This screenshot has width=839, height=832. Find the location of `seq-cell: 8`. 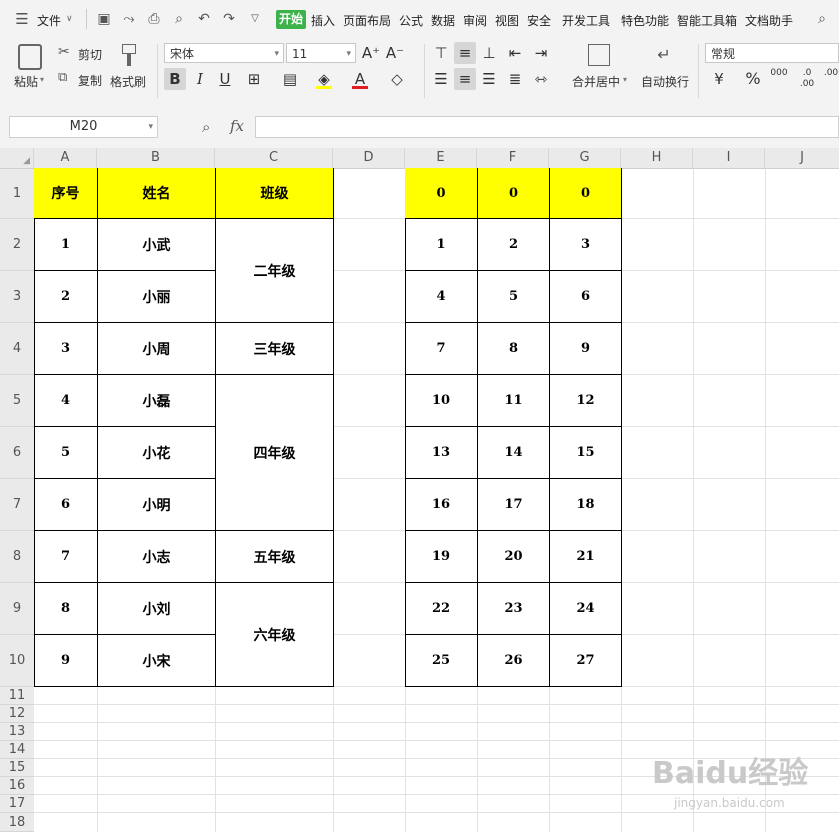

seq-cell: 8 is located at coordinates (66, 609).